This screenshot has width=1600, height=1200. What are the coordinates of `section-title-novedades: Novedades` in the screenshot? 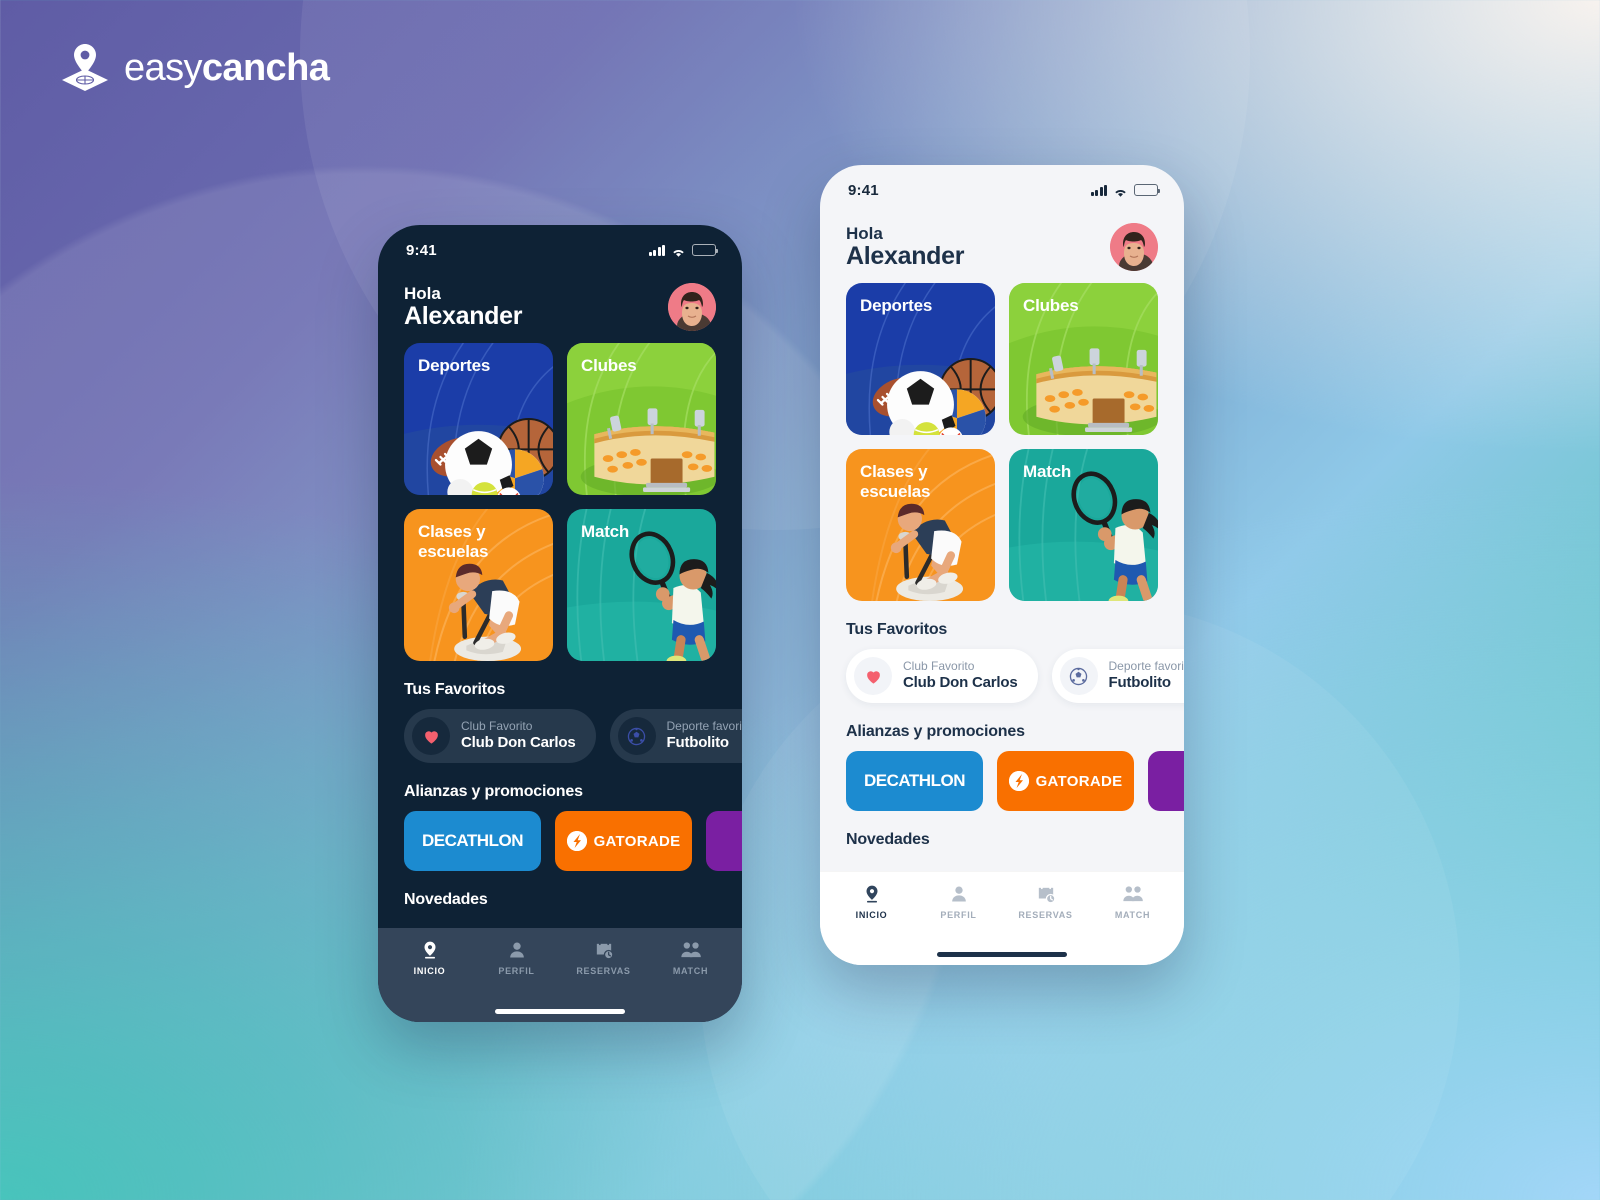 It's located at (446, 899).